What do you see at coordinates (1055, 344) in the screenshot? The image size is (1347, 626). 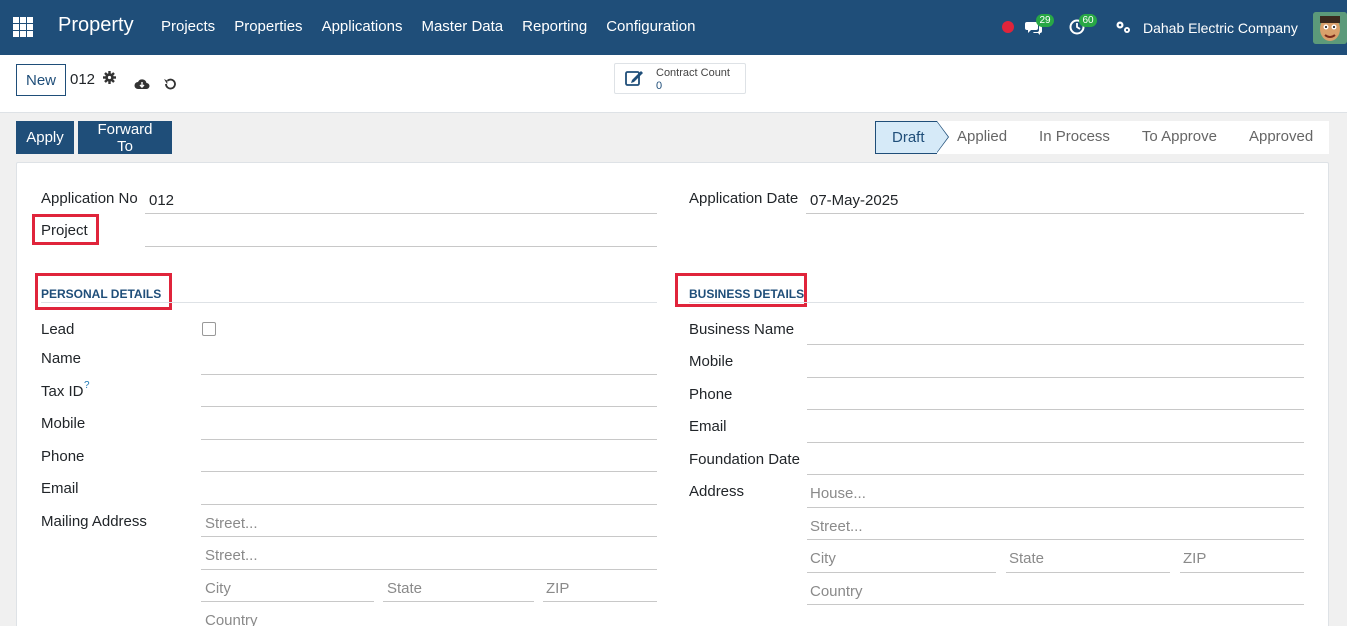 I see `business-name-field` at bounding box center [1055, 344].